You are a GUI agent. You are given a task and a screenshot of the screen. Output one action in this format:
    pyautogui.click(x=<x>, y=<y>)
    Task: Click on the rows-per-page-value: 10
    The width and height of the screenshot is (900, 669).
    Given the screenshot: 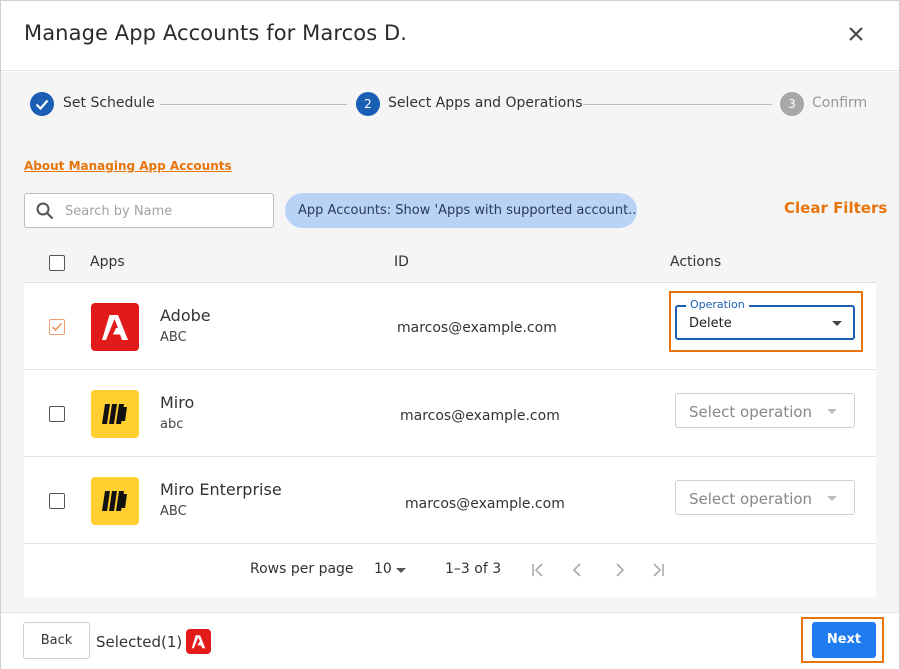 What is the action you would take?
    pyautogui.click(x=383, y=569)
    